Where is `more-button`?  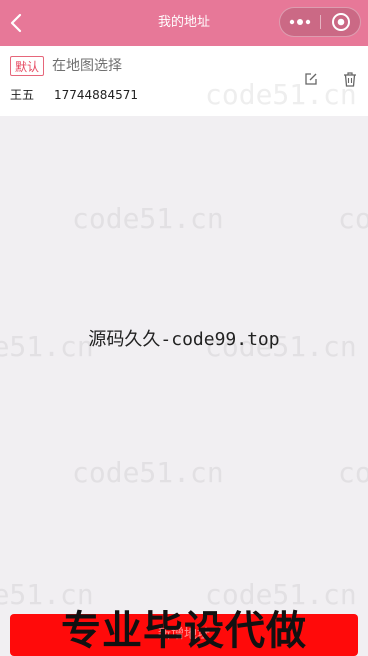
more-button is located at coordinates (300, 22).